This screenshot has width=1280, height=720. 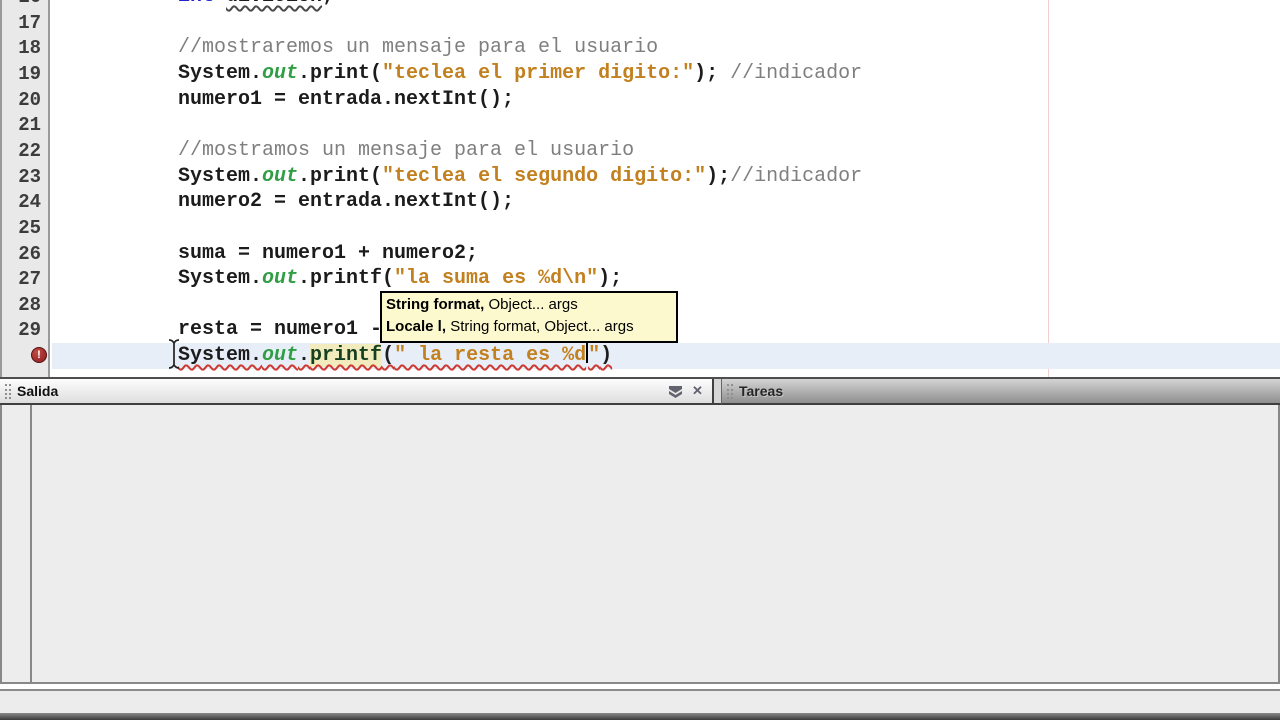 I want to click on panel-divider, so click(x=717, y=392).